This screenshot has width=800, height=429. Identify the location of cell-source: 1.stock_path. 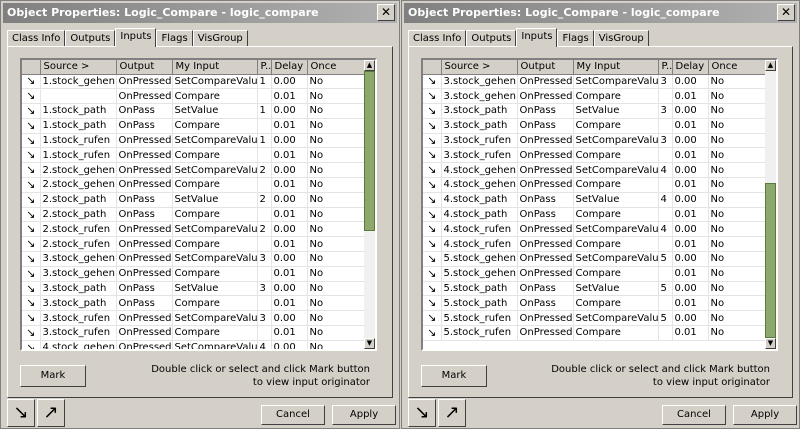
(78, 111).